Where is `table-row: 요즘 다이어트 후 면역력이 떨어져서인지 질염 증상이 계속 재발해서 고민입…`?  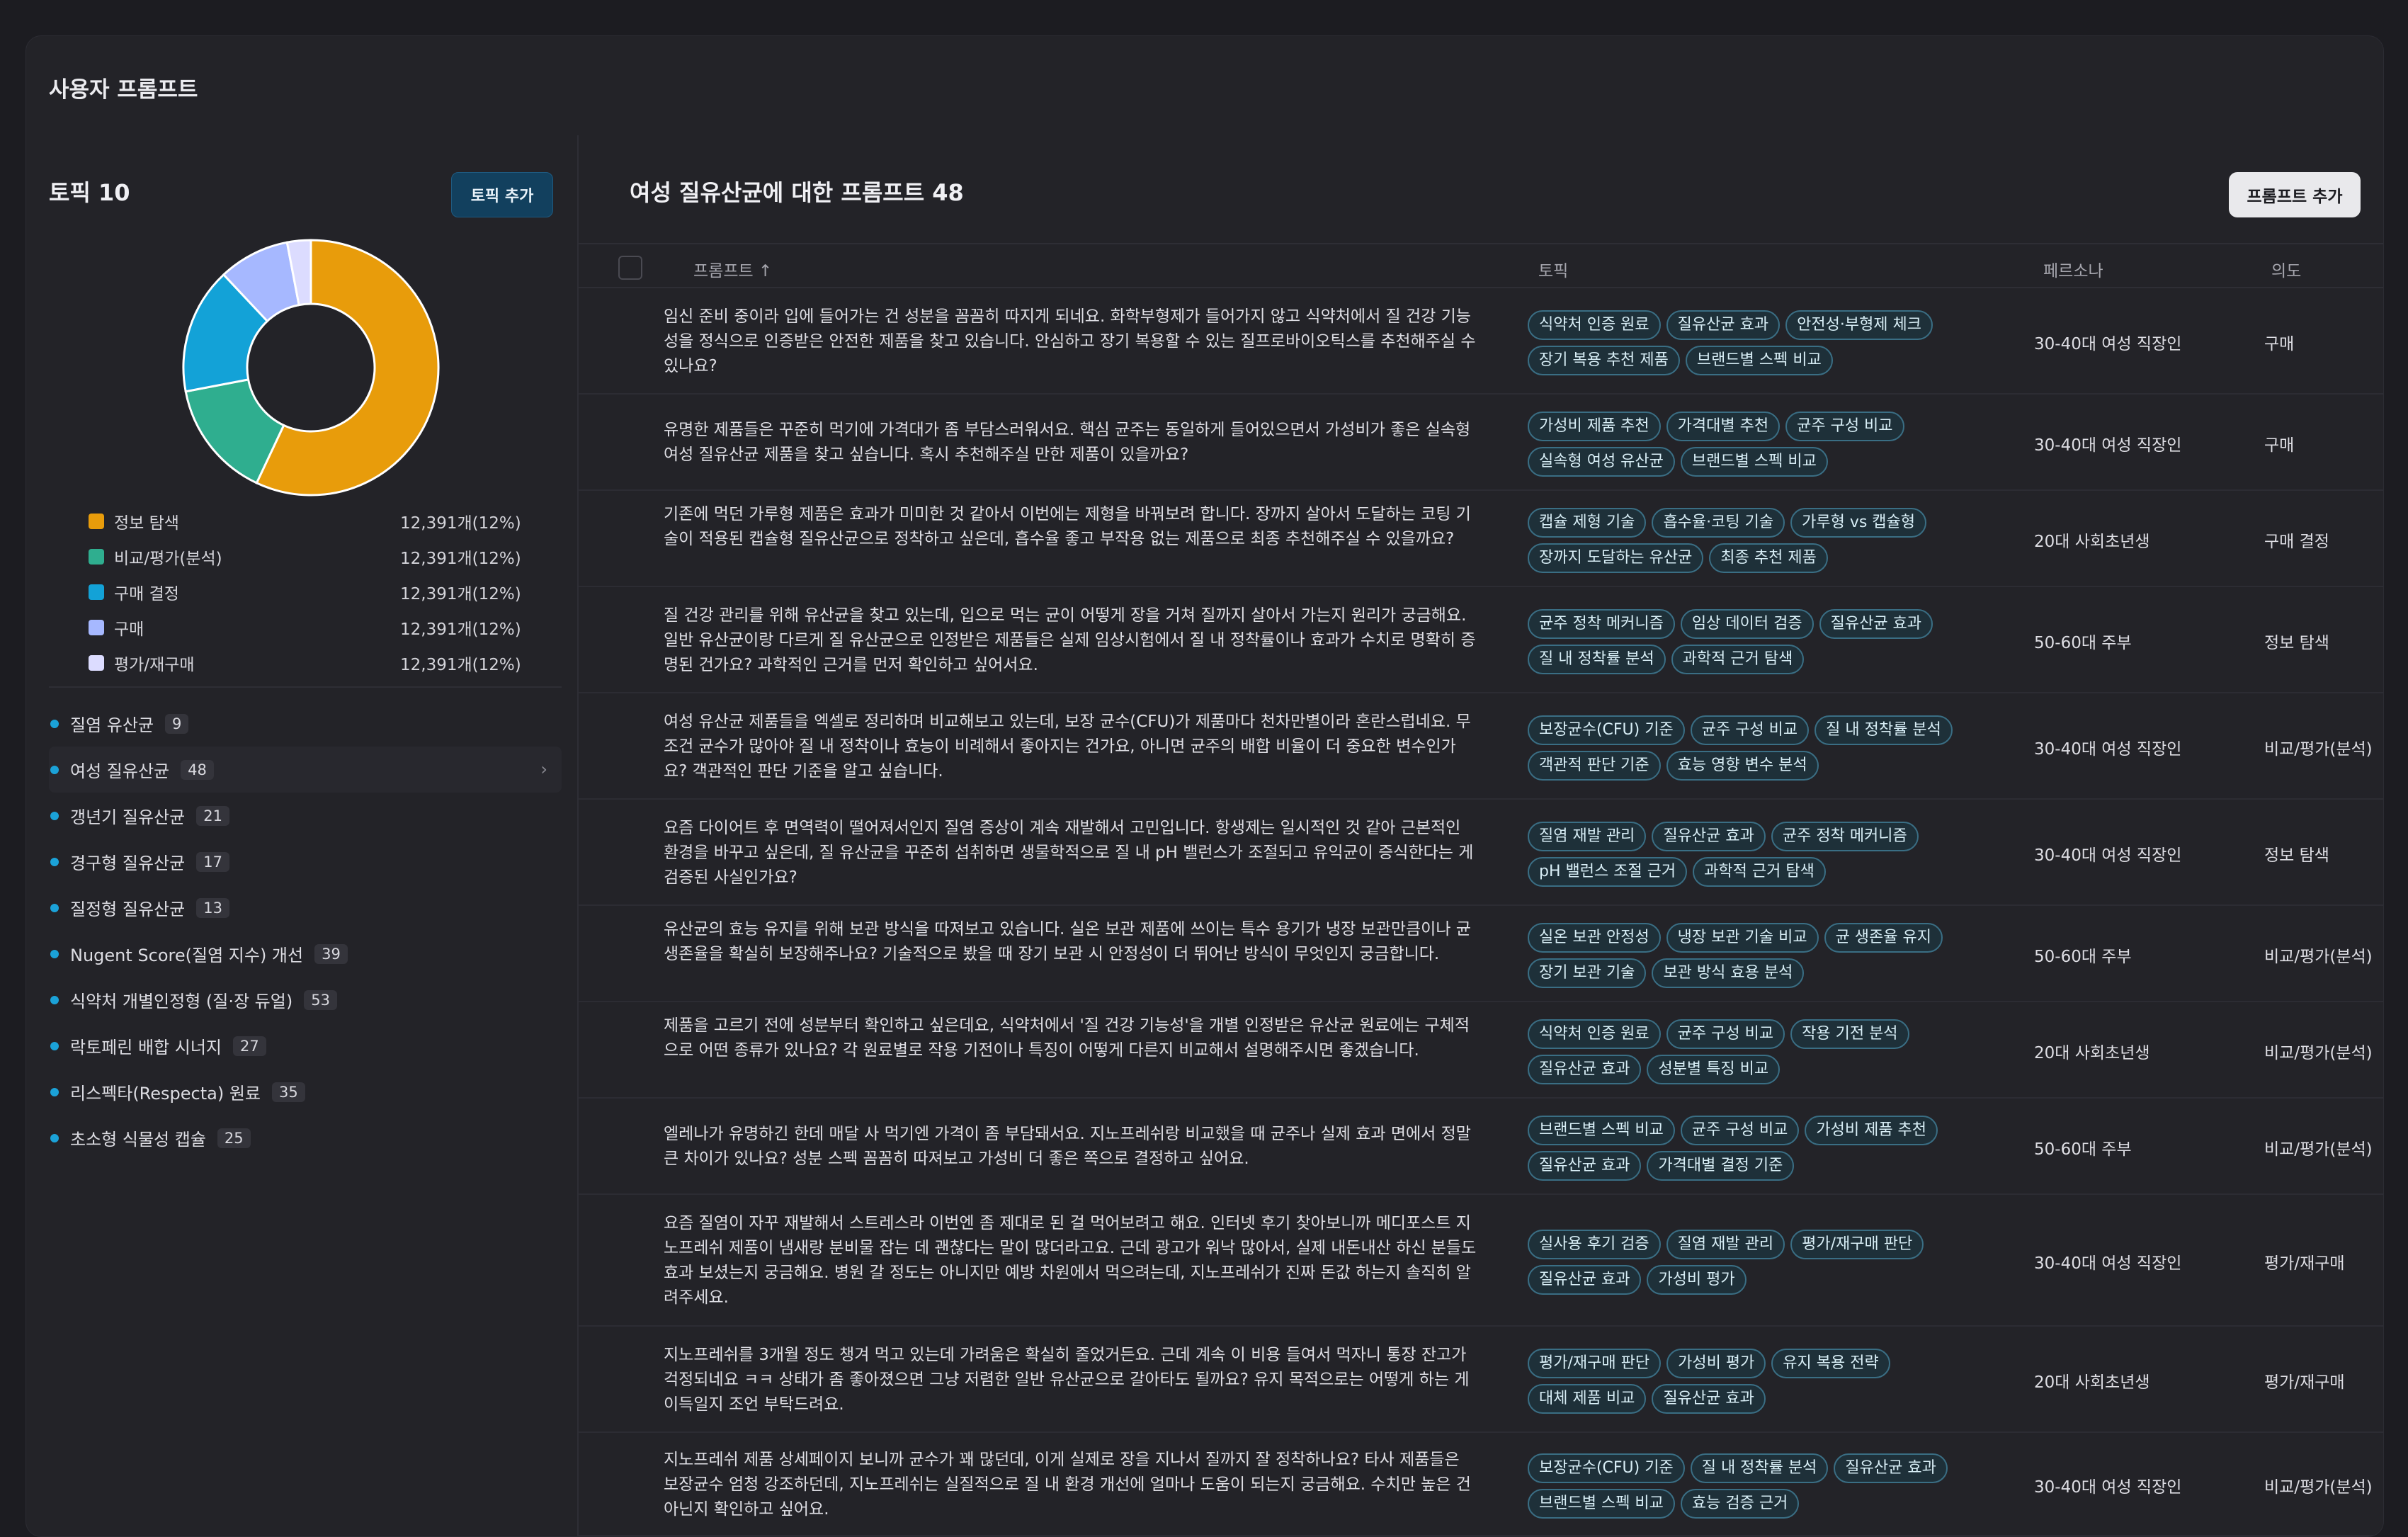
table-row: 요즘 다이어트 후 면역력이 떨어져서인지 질염 증상이 계속 재발해서 고민입… is located at coordinates (1481, 853).